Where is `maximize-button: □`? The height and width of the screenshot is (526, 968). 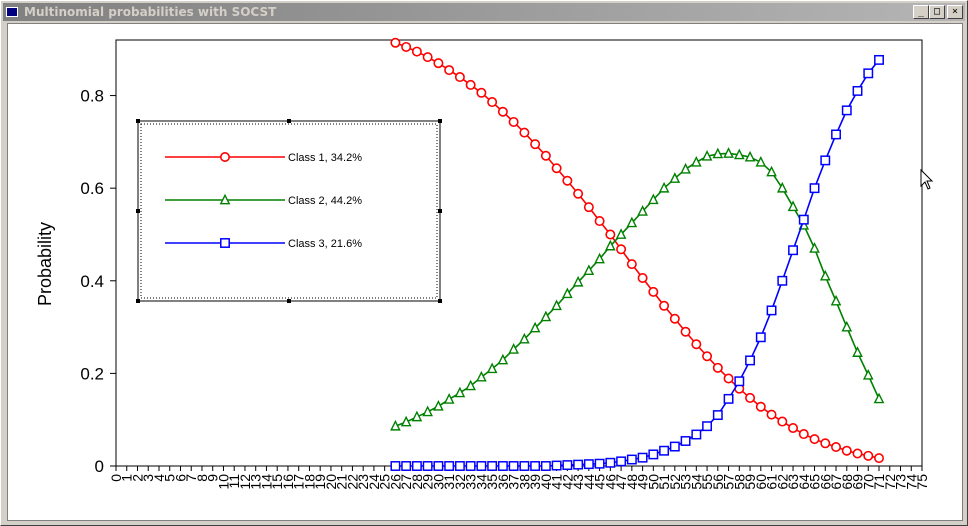
maximize-button: □ is located at coordinates (937, 12).